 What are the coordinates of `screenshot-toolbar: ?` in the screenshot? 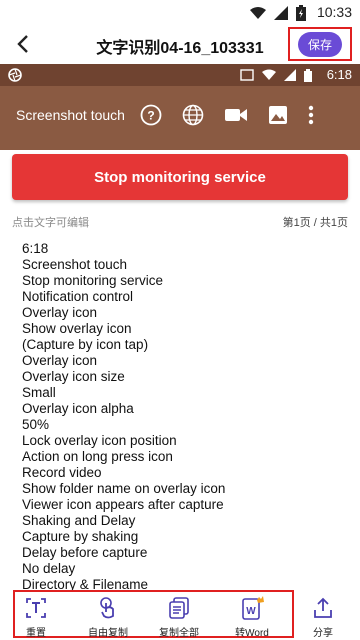 It's located at (227, 115).